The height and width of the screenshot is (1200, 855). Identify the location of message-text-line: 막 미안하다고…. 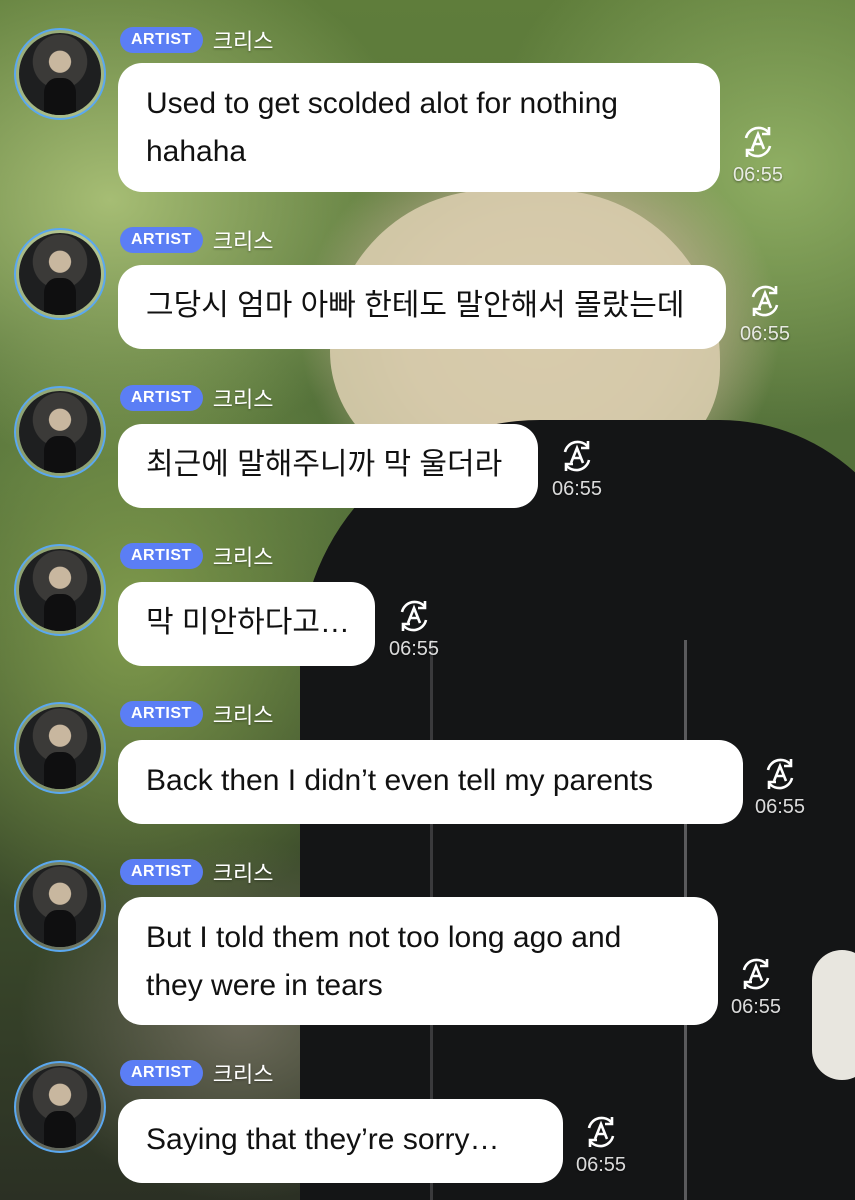
(248, 622).